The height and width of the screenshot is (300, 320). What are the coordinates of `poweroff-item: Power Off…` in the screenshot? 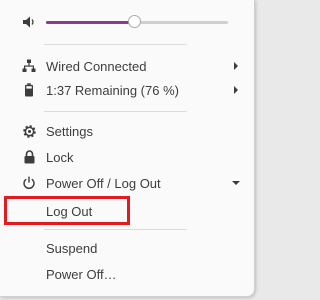 It's located at (127, 274).